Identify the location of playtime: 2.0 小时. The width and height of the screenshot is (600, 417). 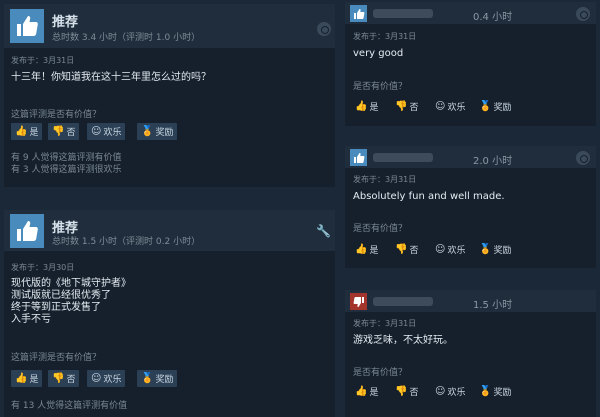
(493, 161).